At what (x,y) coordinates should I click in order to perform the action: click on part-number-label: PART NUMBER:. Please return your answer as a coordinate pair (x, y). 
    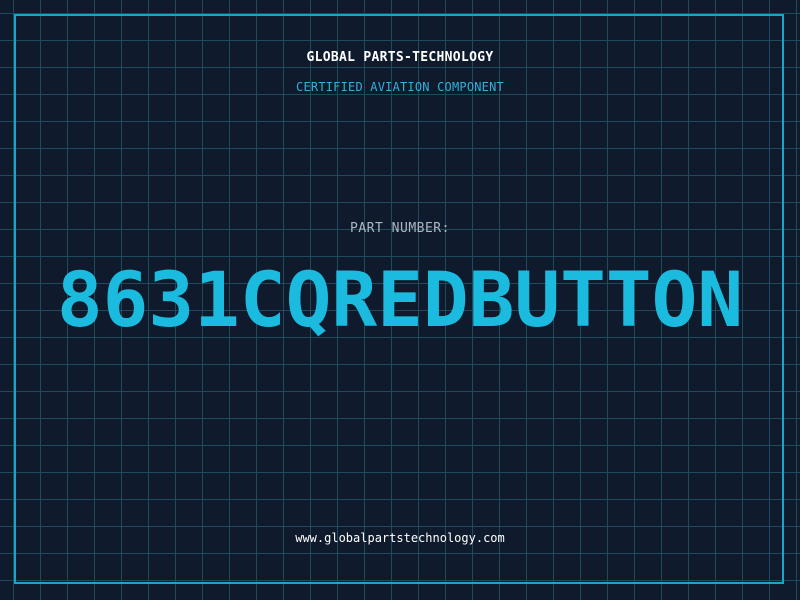
    Looking at the image, I should click on (400, 228).